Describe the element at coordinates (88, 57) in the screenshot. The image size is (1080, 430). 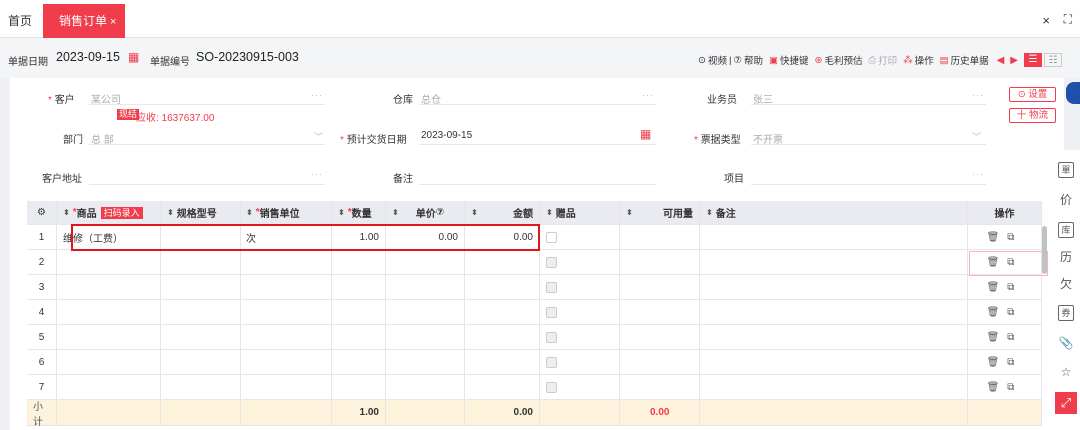
I see `date-value: 2023-09-15` at that location.